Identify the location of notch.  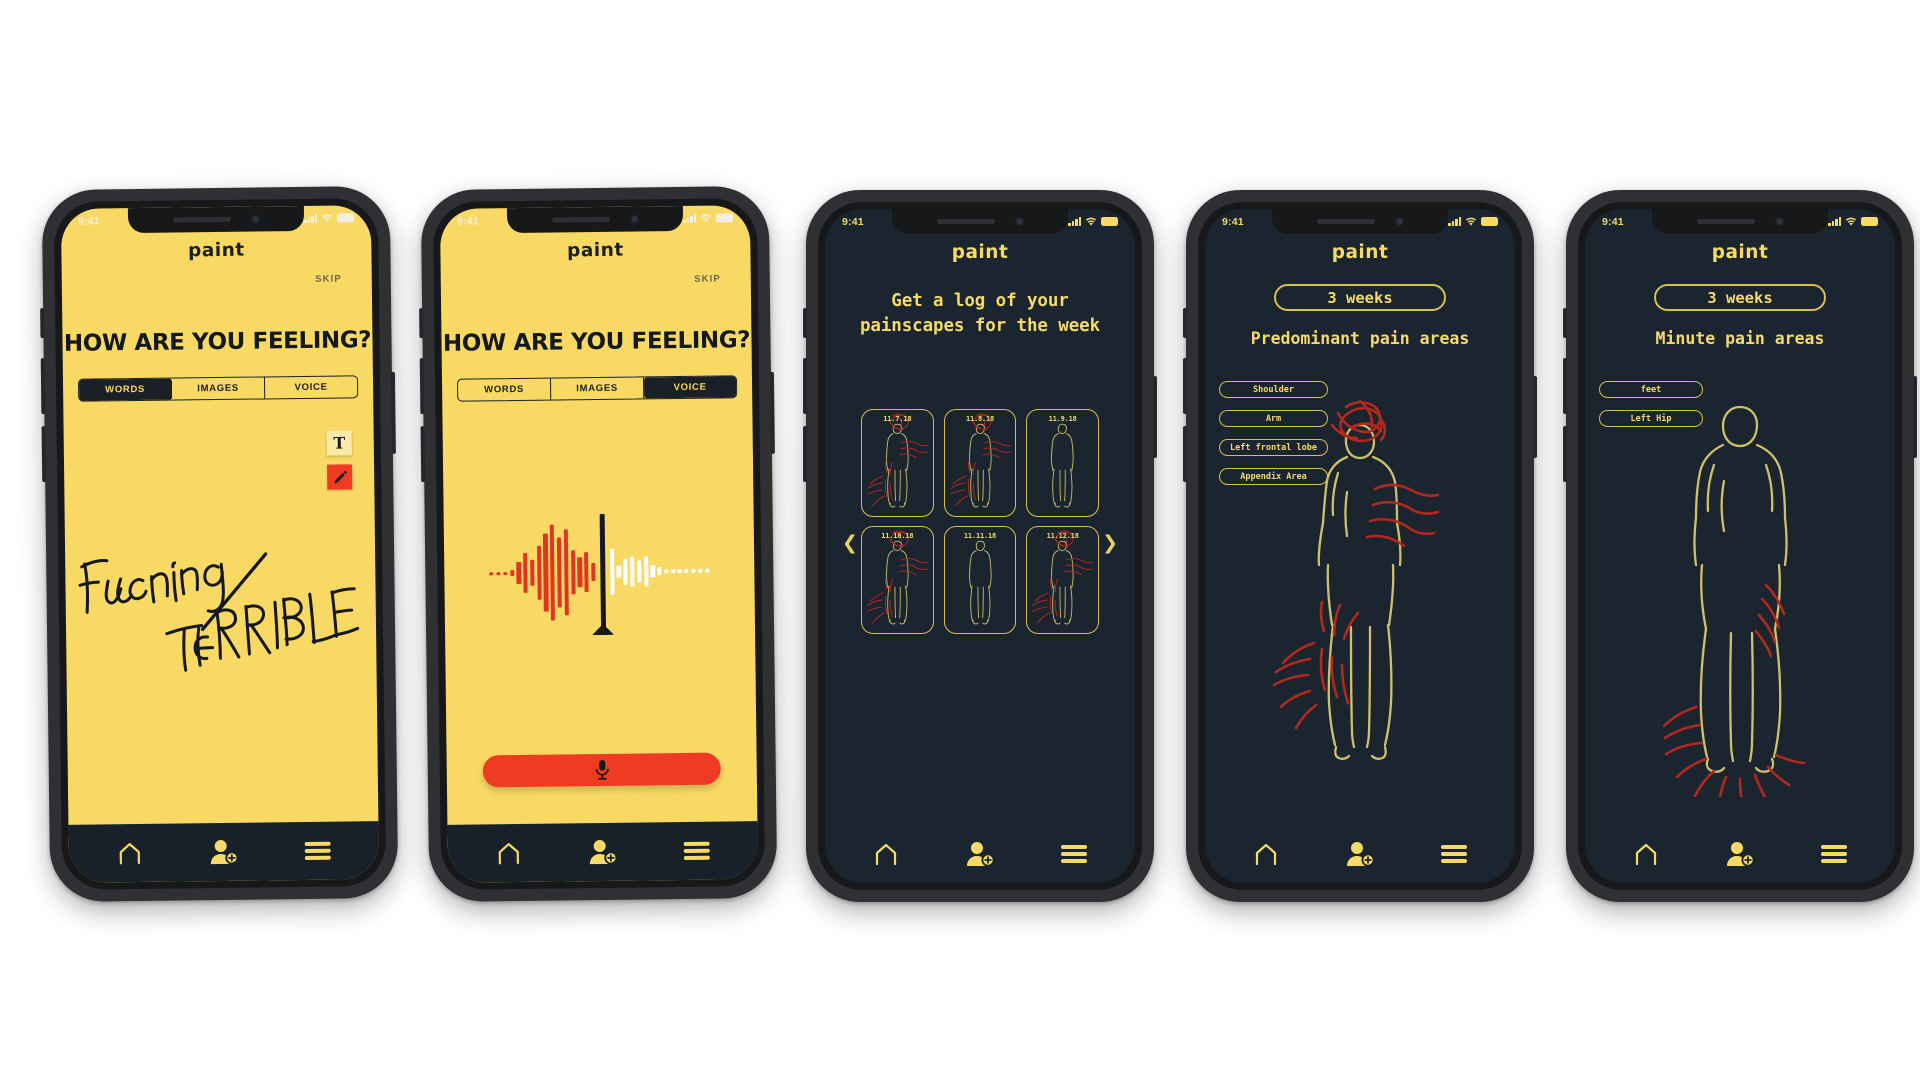
(1360, 221).